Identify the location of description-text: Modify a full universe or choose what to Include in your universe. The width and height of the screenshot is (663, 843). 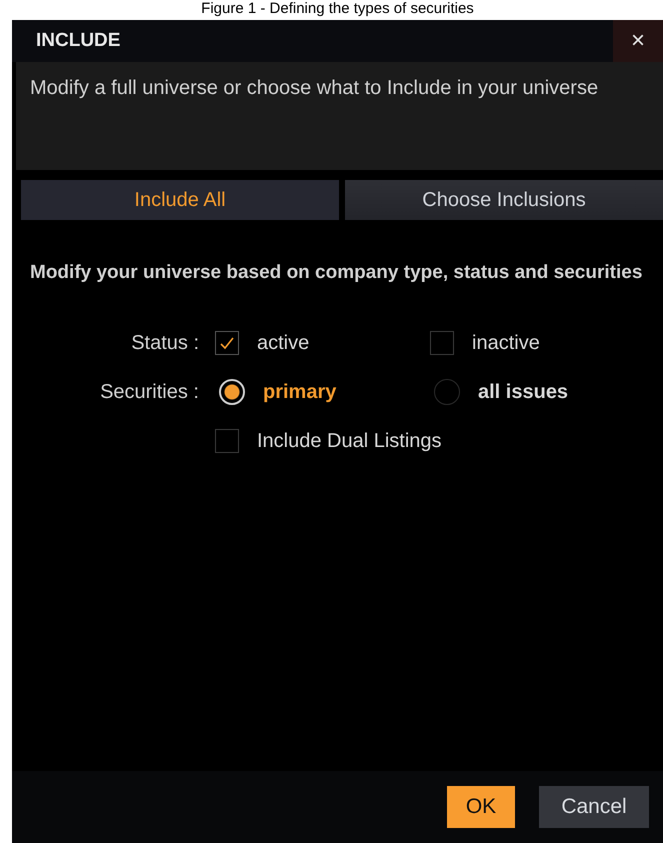
(339, 116).